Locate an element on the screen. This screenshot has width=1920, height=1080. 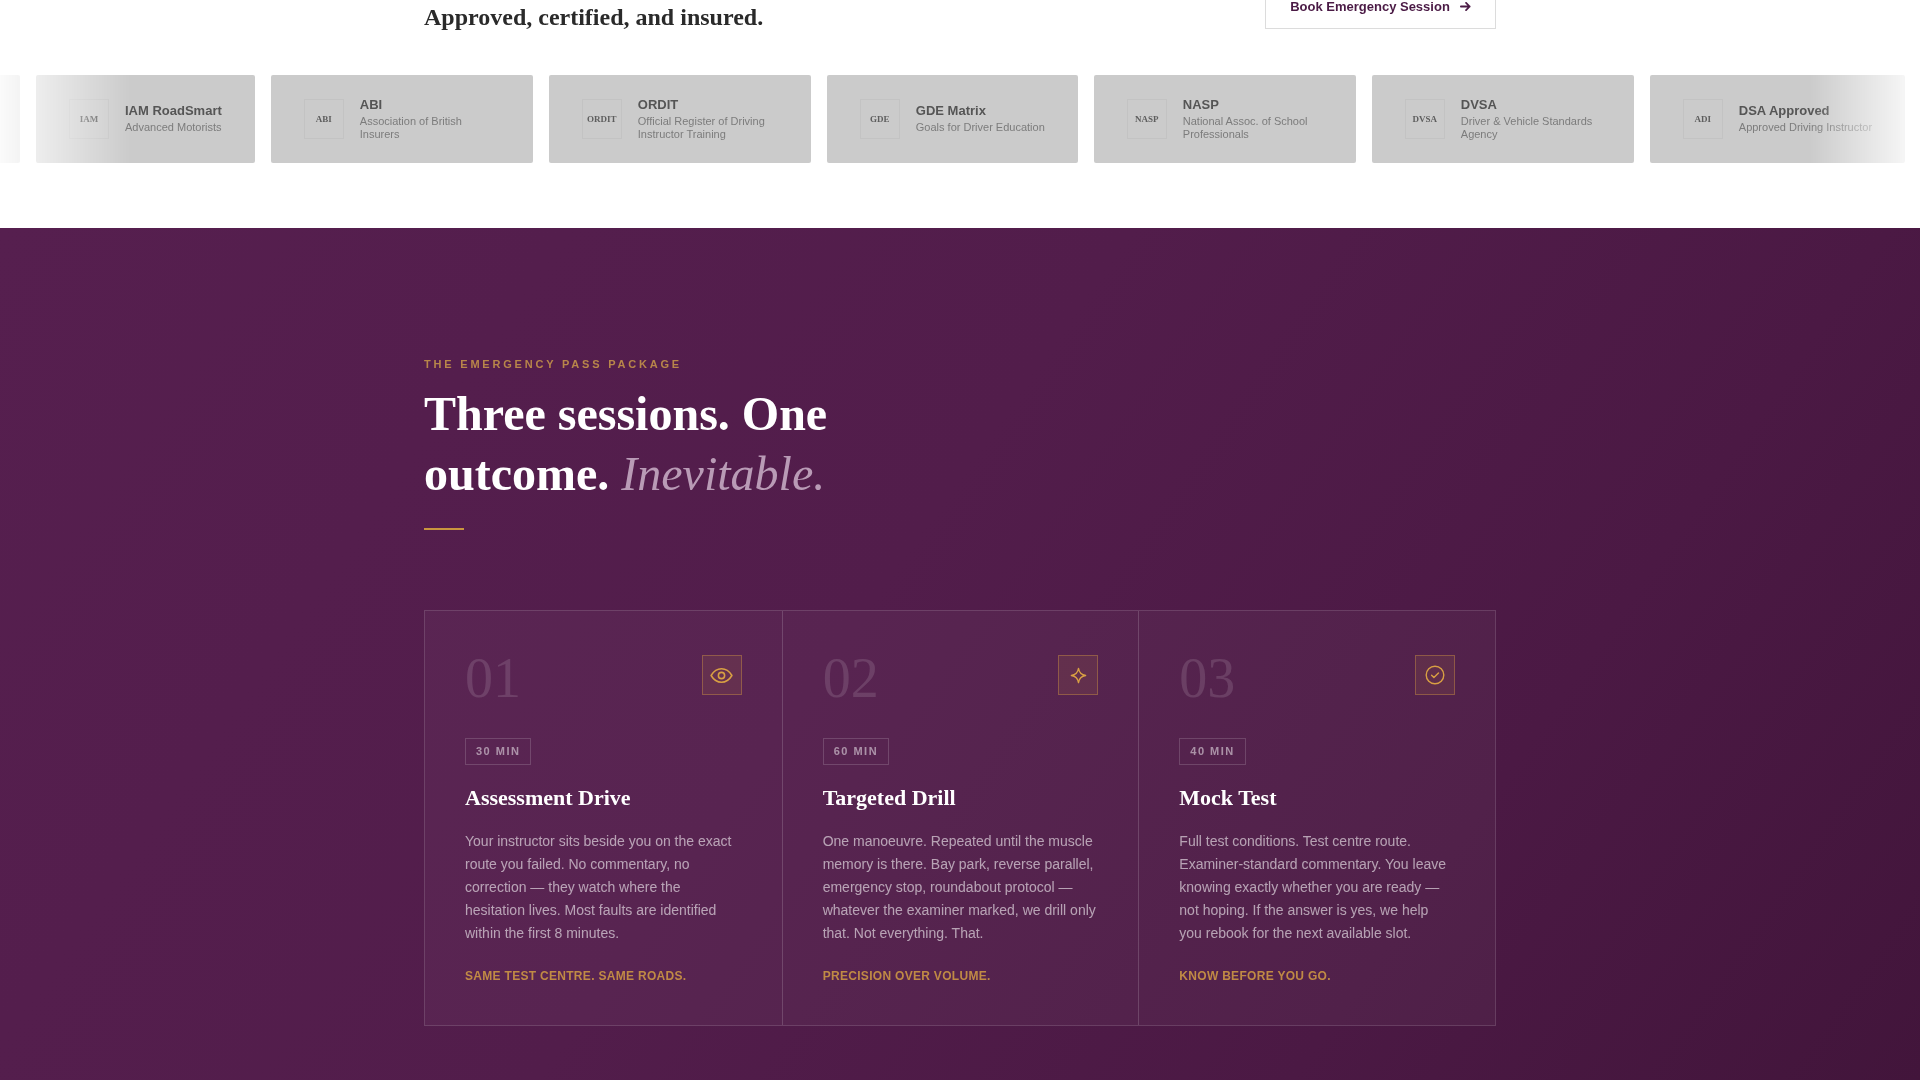
duration-label: 30 MIN is located at coordinates (498, 751).